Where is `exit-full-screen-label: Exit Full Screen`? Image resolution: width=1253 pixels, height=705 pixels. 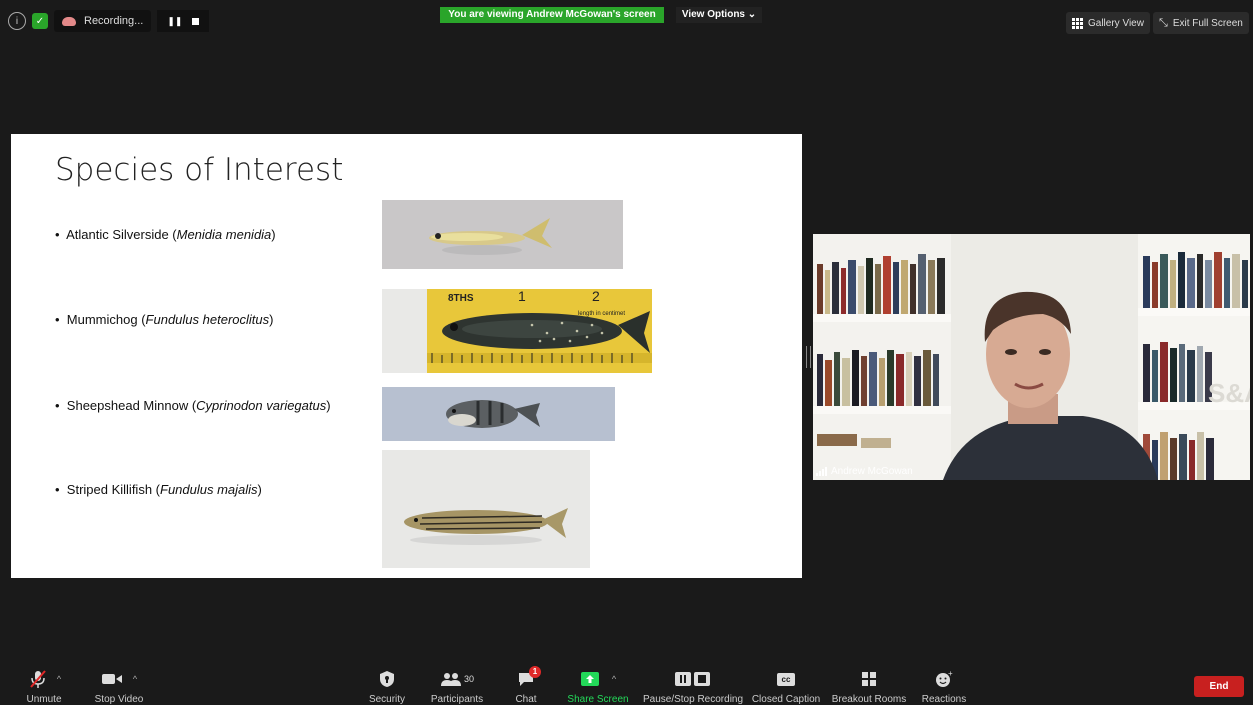 exit-full-screen-label: Exit Full Screen is located at coordinates (1207, 23).